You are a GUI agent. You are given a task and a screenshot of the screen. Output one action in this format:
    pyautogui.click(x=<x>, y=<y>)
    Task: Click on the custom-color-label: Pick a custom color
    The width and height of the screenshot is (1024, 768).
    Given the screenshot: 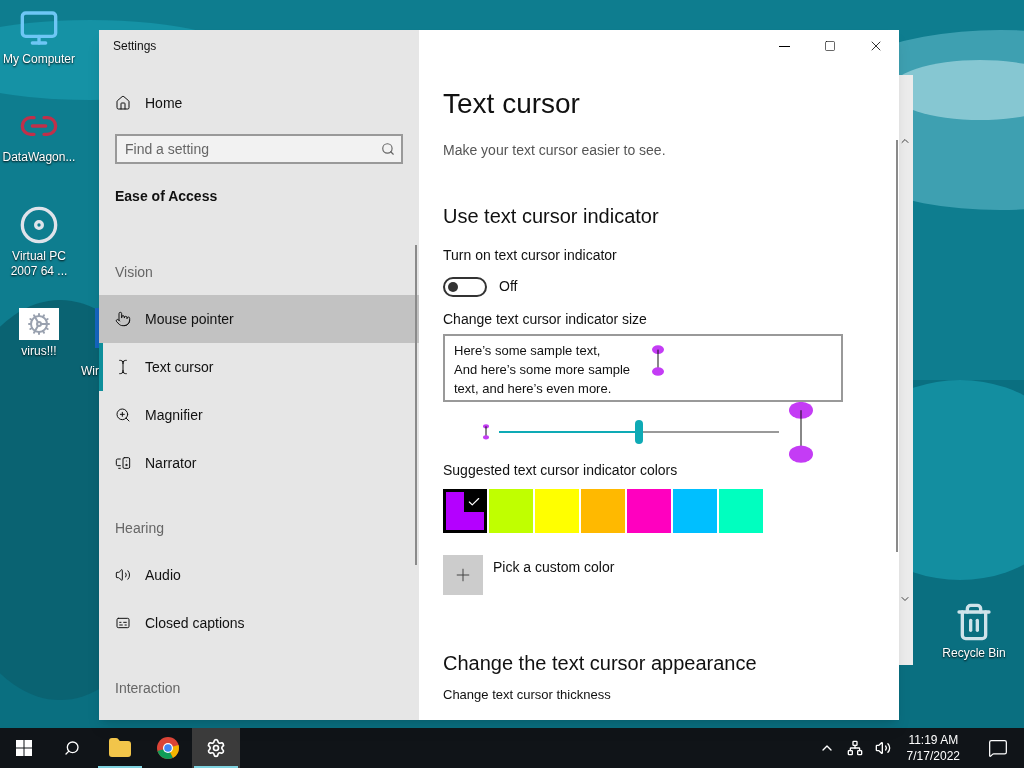 What is the action you would take?
    pyautogui.click(x=554, y=567)
    